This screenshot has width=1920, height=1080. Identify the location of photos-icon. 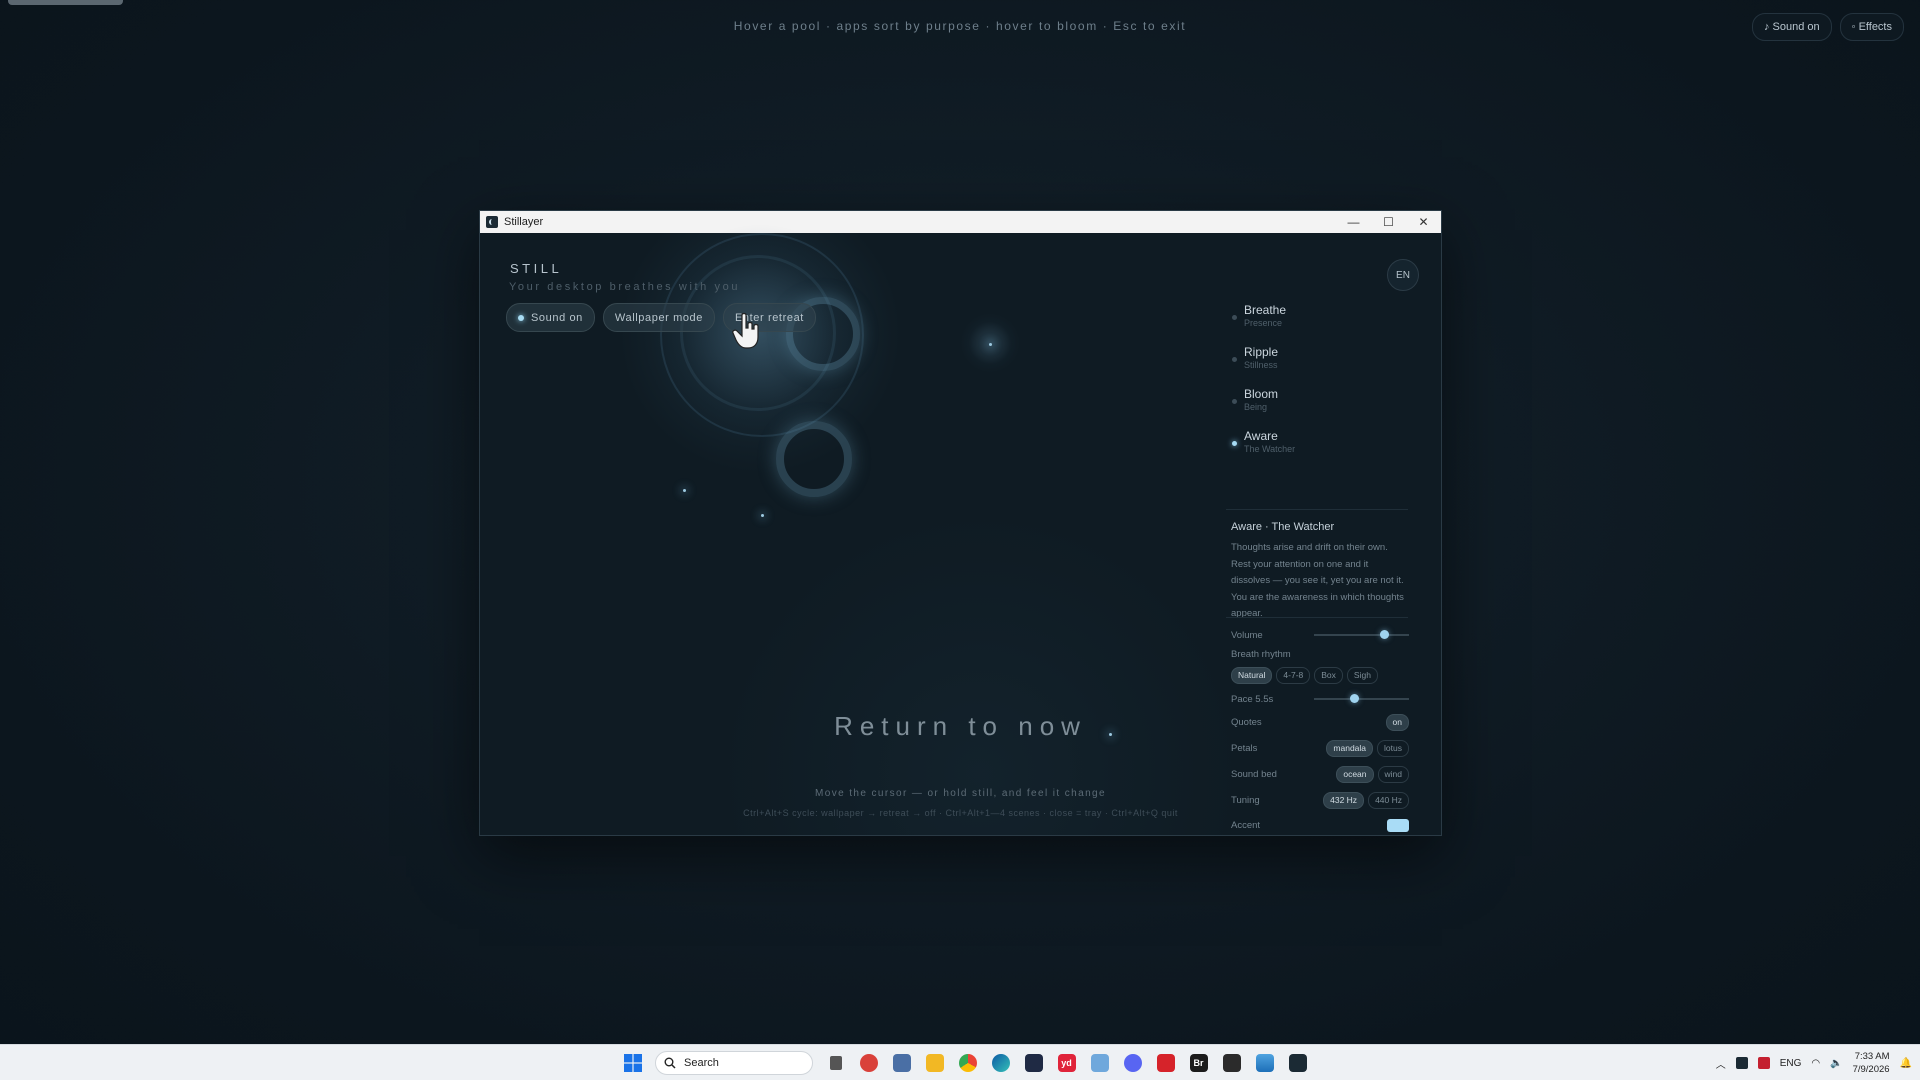
(1264, 1063).